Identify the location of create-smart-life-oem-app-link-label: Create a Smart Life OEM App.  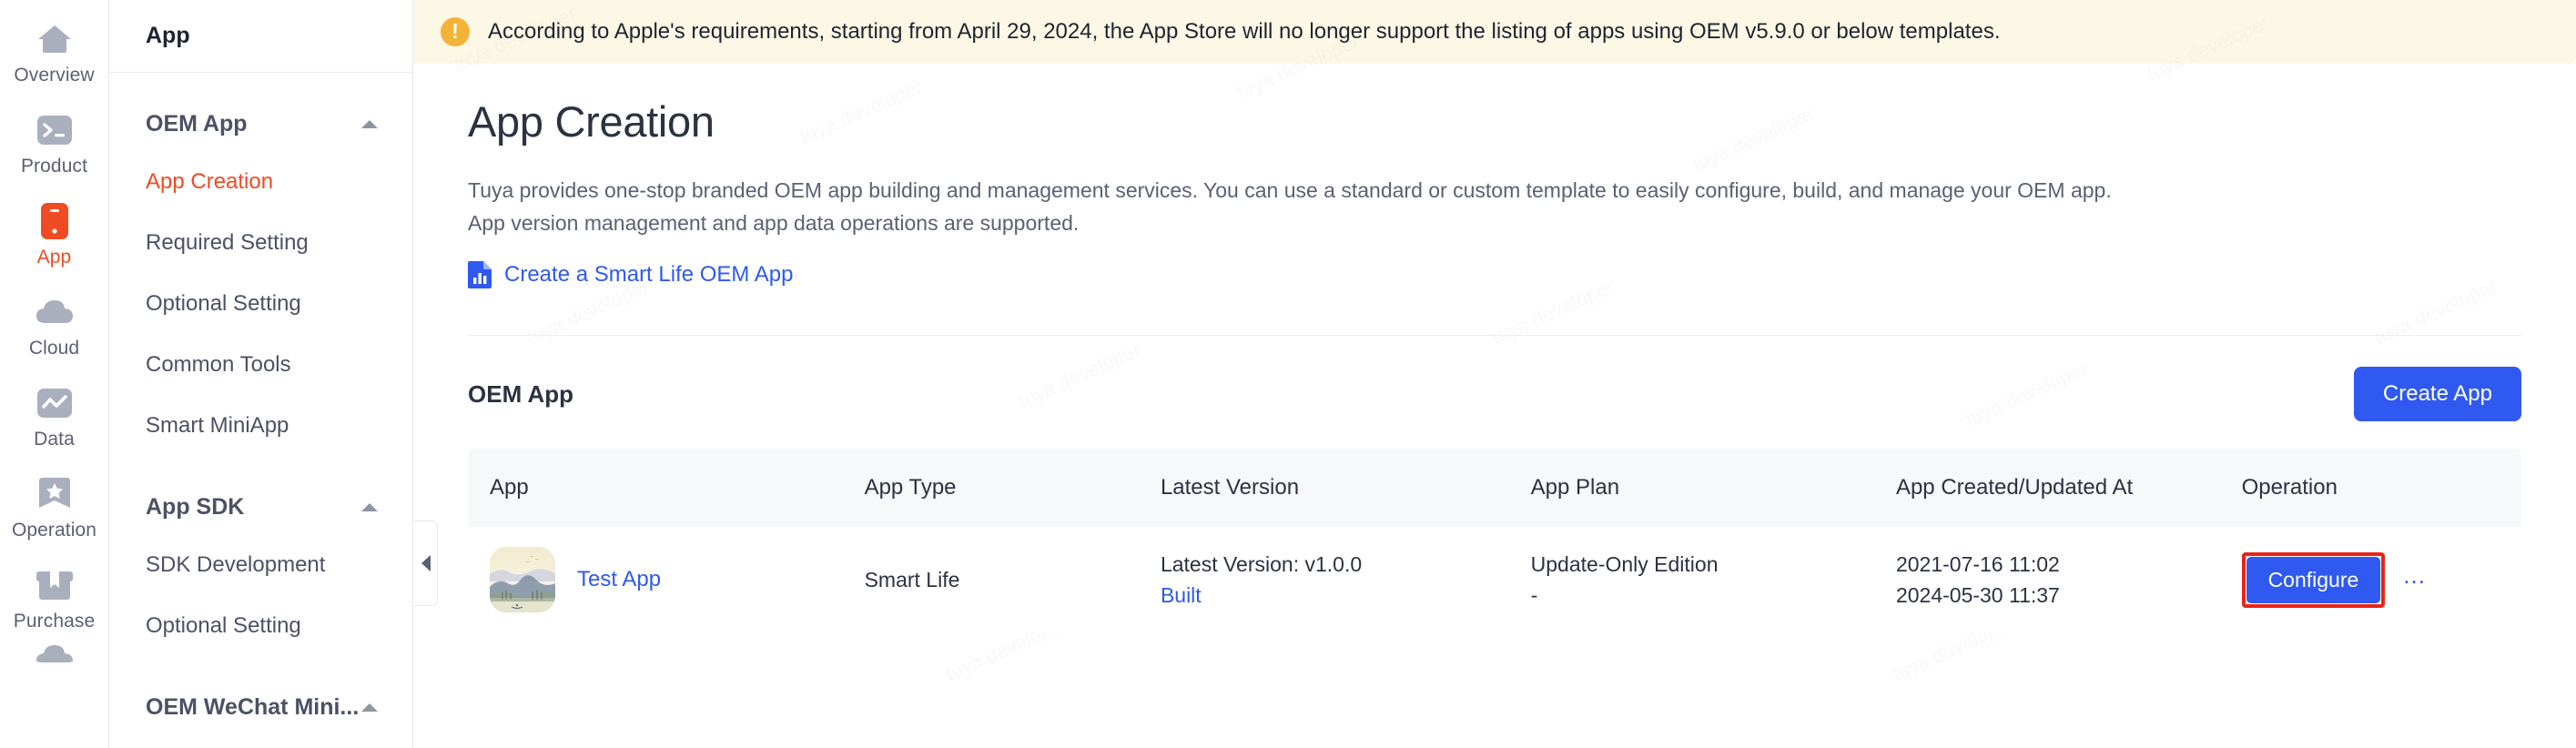
(649, 274).